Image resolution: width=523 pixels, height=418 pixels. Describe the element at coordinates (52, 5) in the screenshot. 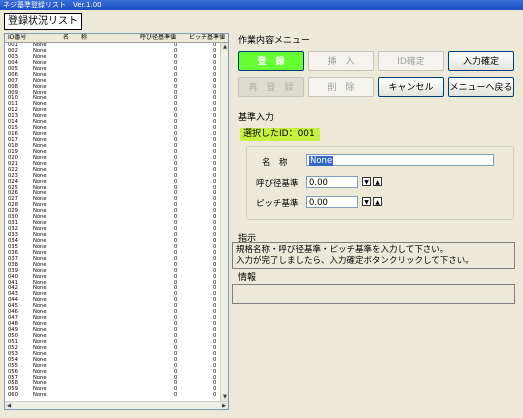

I see `window-title: ネジ基準登録リスト Ver.1.00` at that location.